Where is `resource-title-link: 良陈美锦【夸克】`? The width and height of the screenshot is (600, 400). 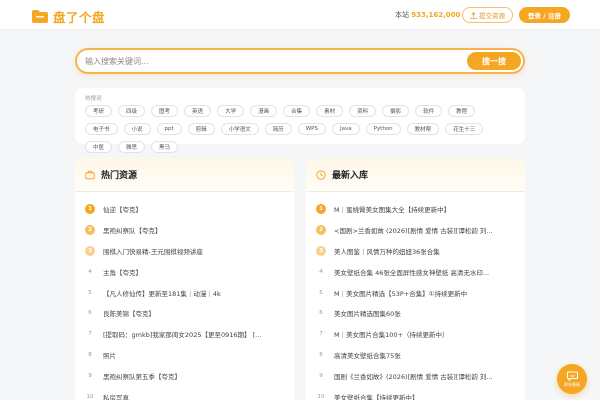 resource-title-link: 良陈美锦【夸克】 is located at coordinates (195, 313).